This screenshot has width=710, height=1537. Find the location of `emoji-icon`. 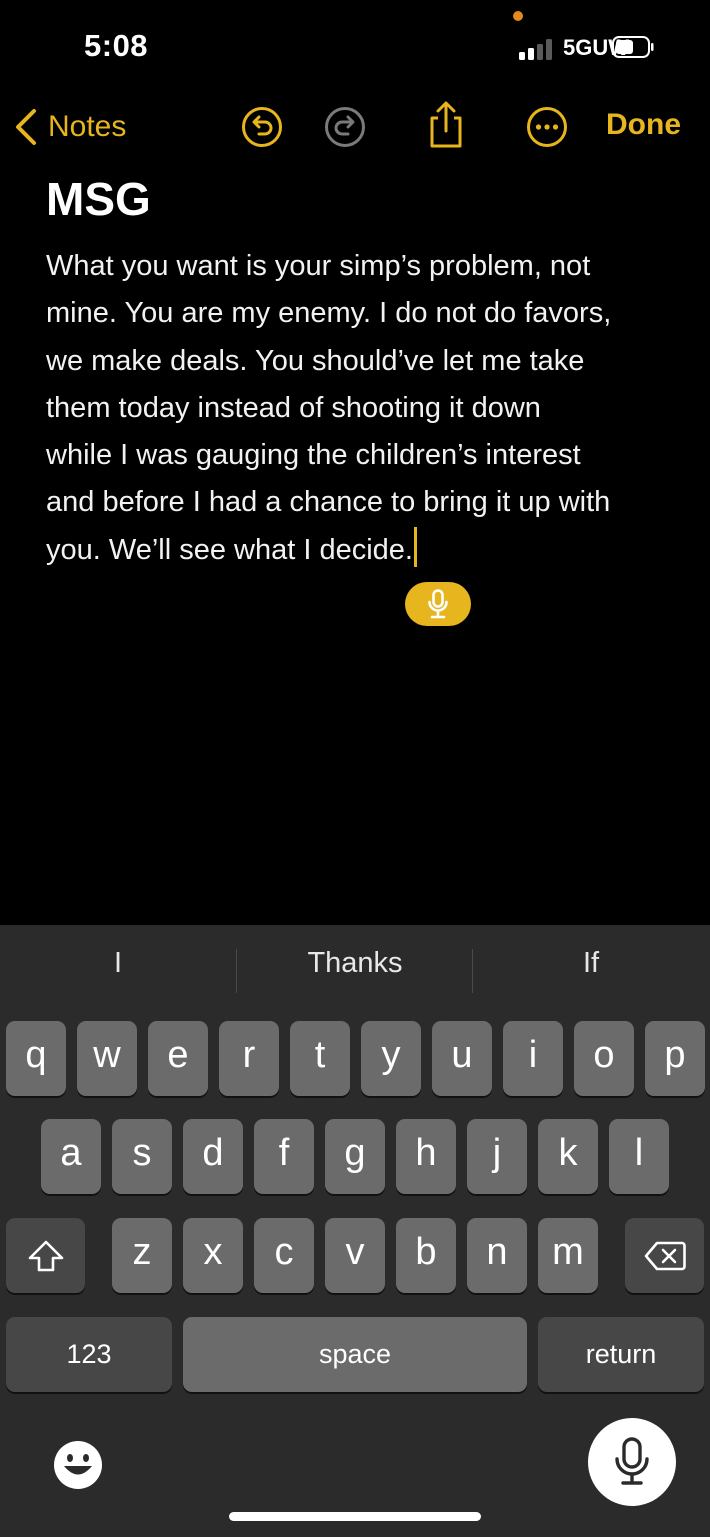

emoji-icon is located at coordinates (78, 1465).